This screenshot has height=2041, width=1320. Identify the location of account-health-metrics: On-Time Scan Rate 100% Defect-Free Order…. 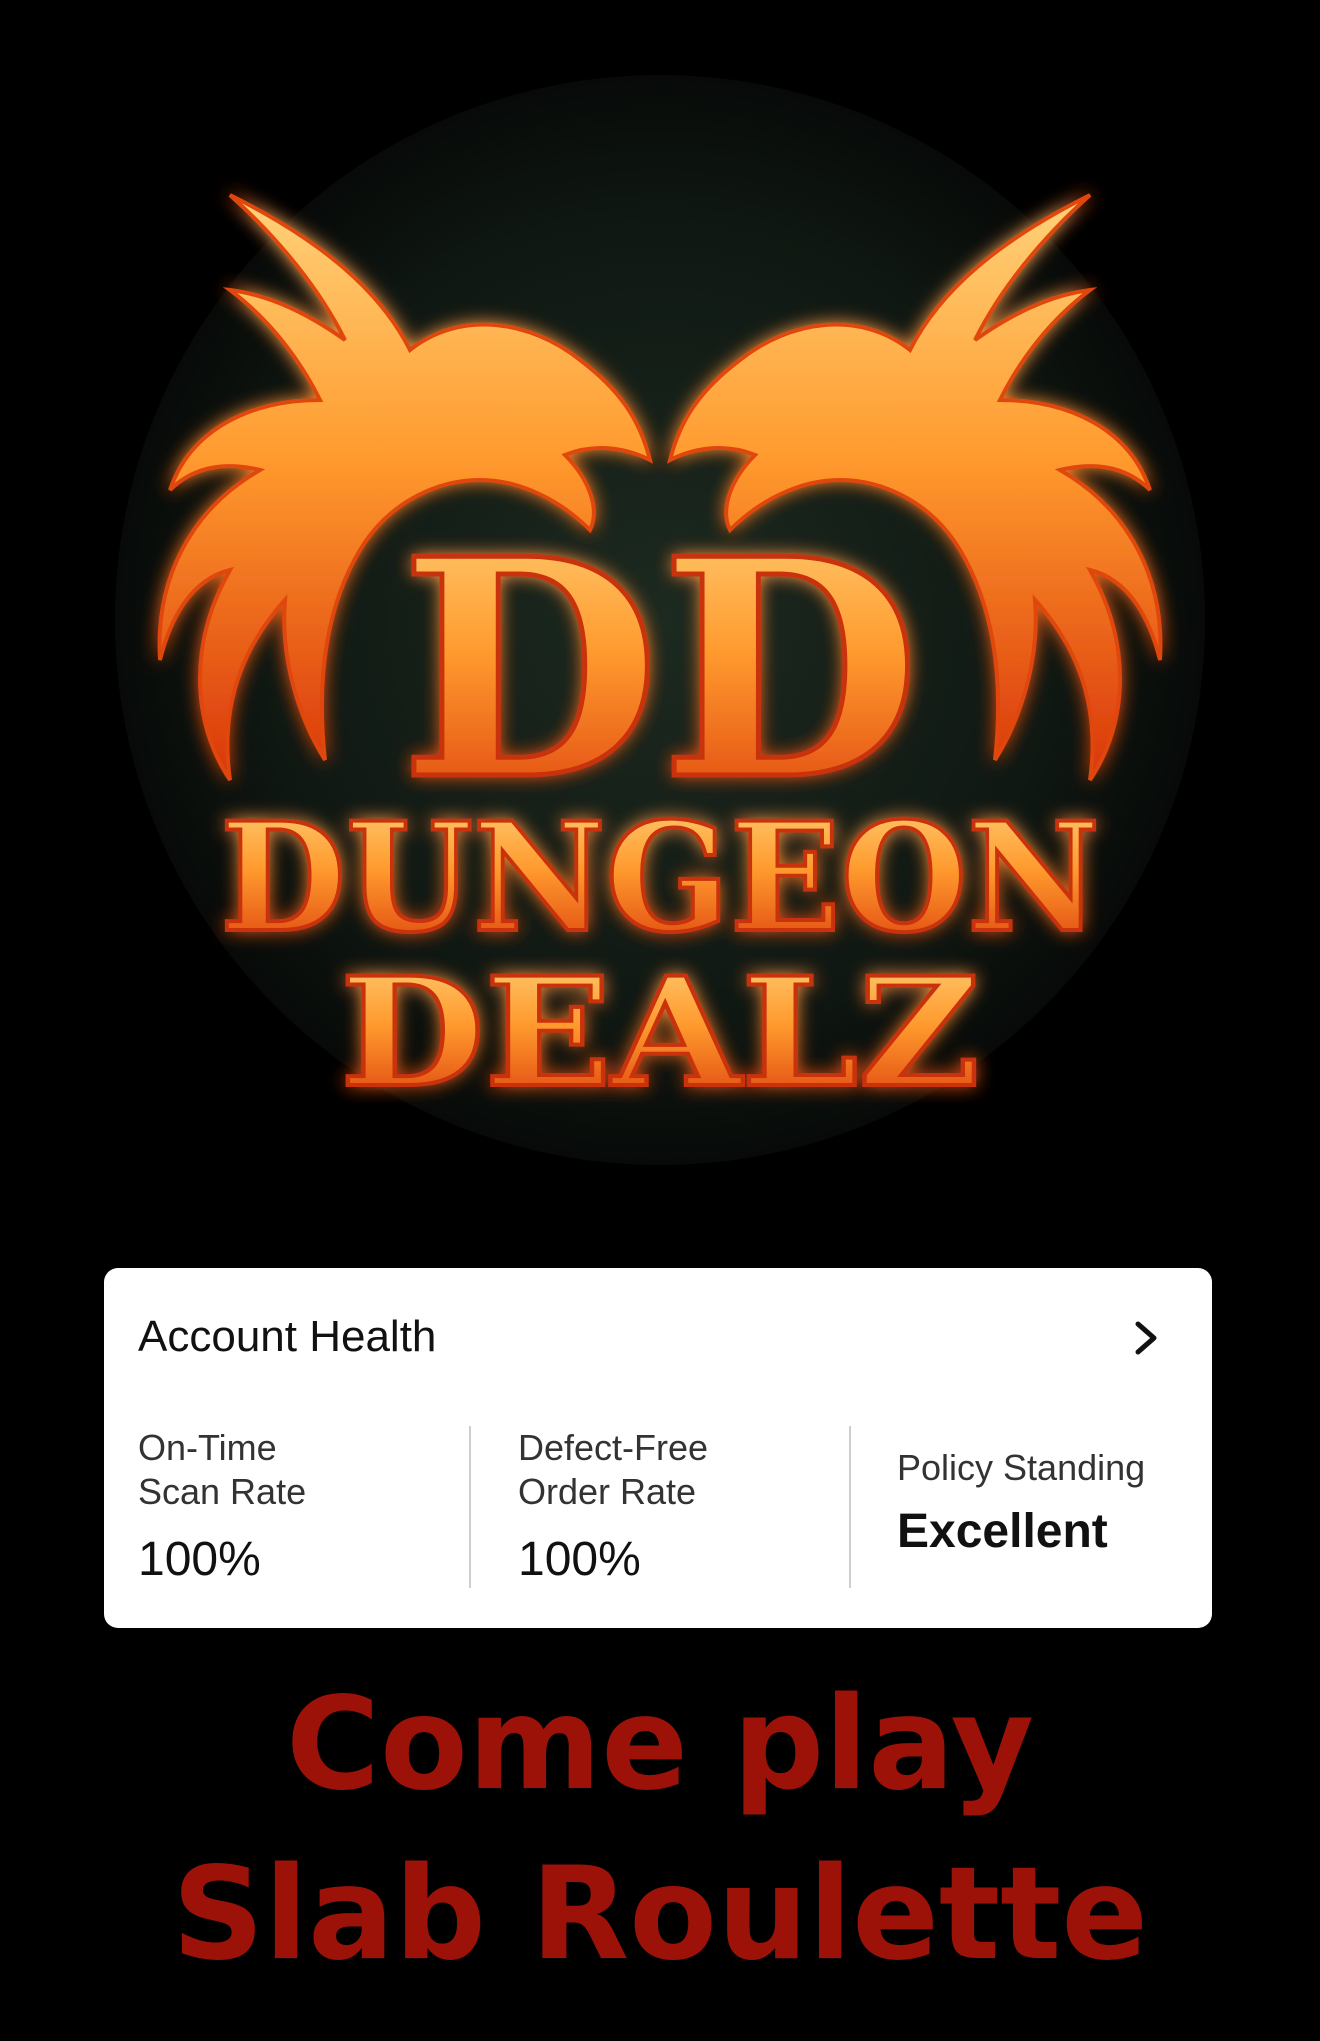
(658, 1508).